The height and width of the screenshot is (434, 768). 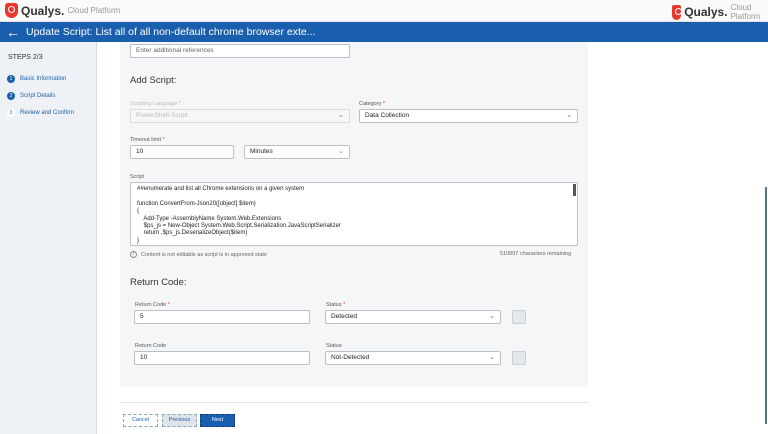 What do you see at coordinates (222, 358) in the screenshot?
I see `return-code-input: 10` at bounding box center [222, 358].